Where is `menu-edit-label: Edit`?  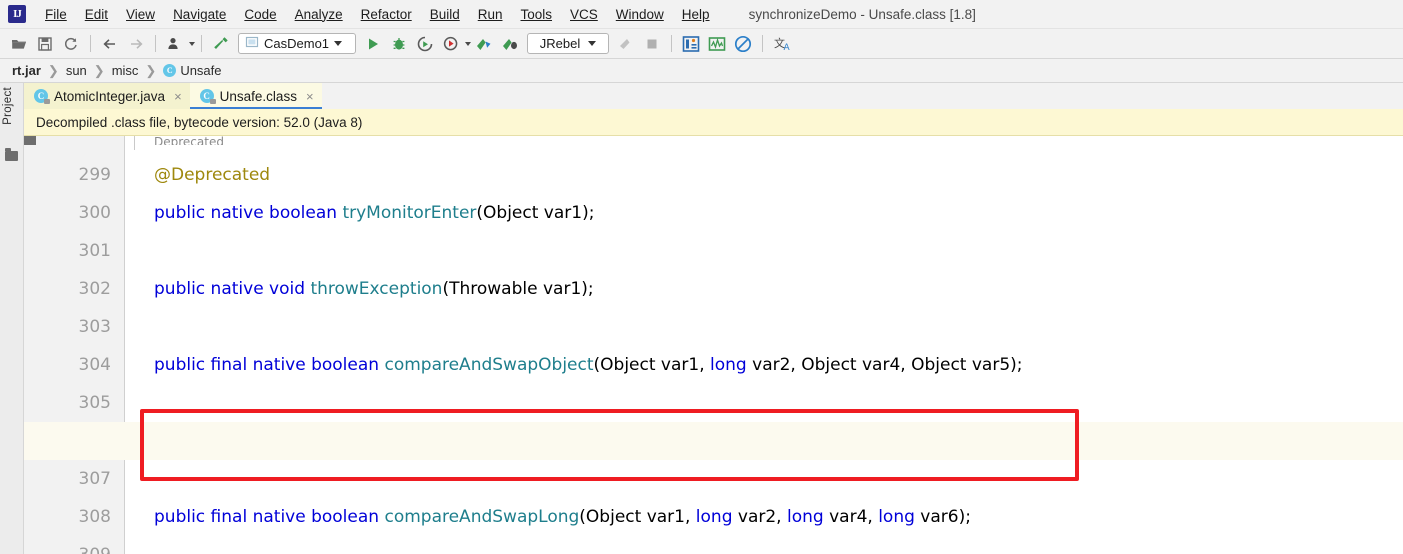
menu-edit-label: Edit is located at coordinates (96, 14).